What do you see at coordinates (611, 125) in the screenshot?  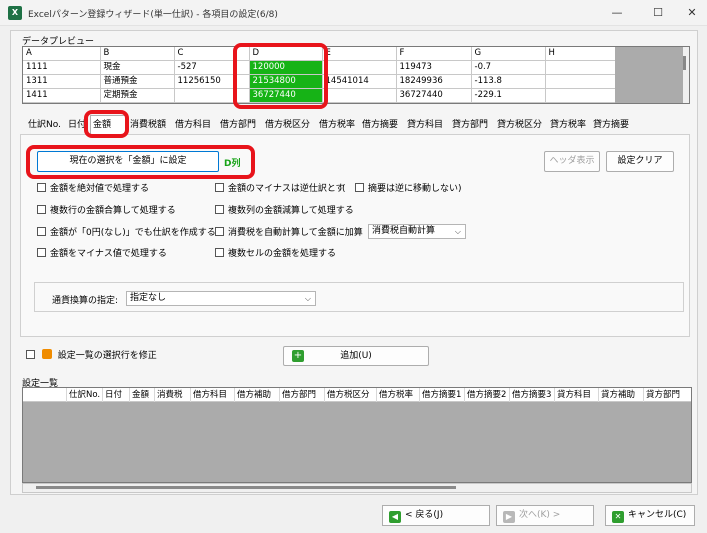 I see `tab-credit-summary: 貸方摘要` at bounding box center [611, 125].